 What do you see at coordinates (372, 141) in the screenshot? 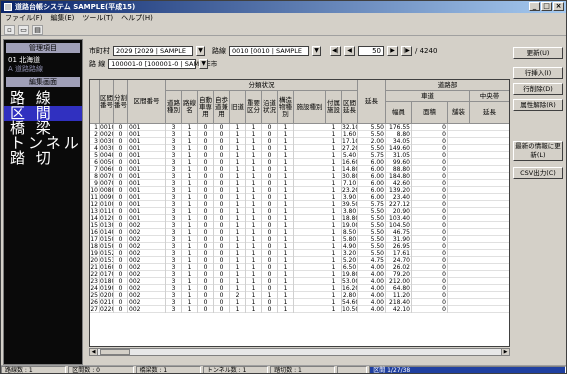
I see `table-cell: 2.00` at bounding box center [372, 141].